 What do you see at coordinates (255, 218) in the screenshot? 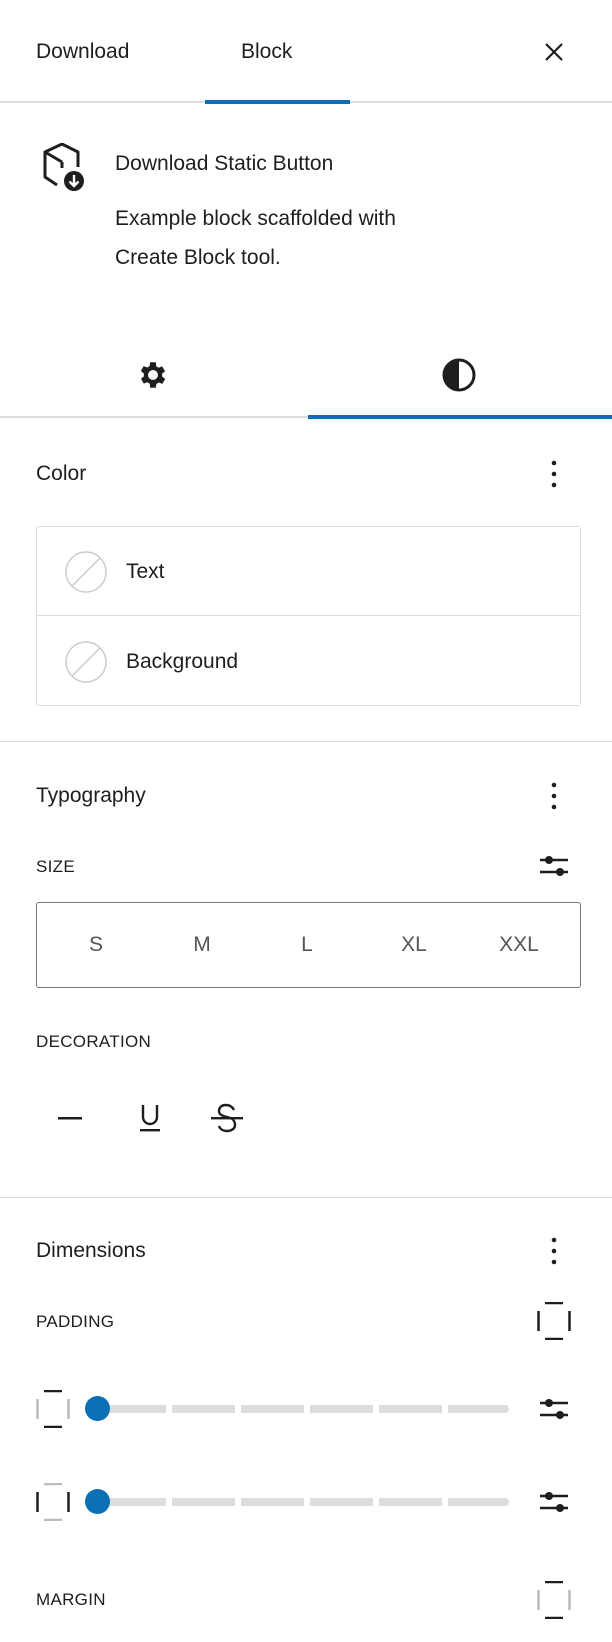
I see `block-description-line1: Example block scaffolded with` at bounding box center [255, 218].